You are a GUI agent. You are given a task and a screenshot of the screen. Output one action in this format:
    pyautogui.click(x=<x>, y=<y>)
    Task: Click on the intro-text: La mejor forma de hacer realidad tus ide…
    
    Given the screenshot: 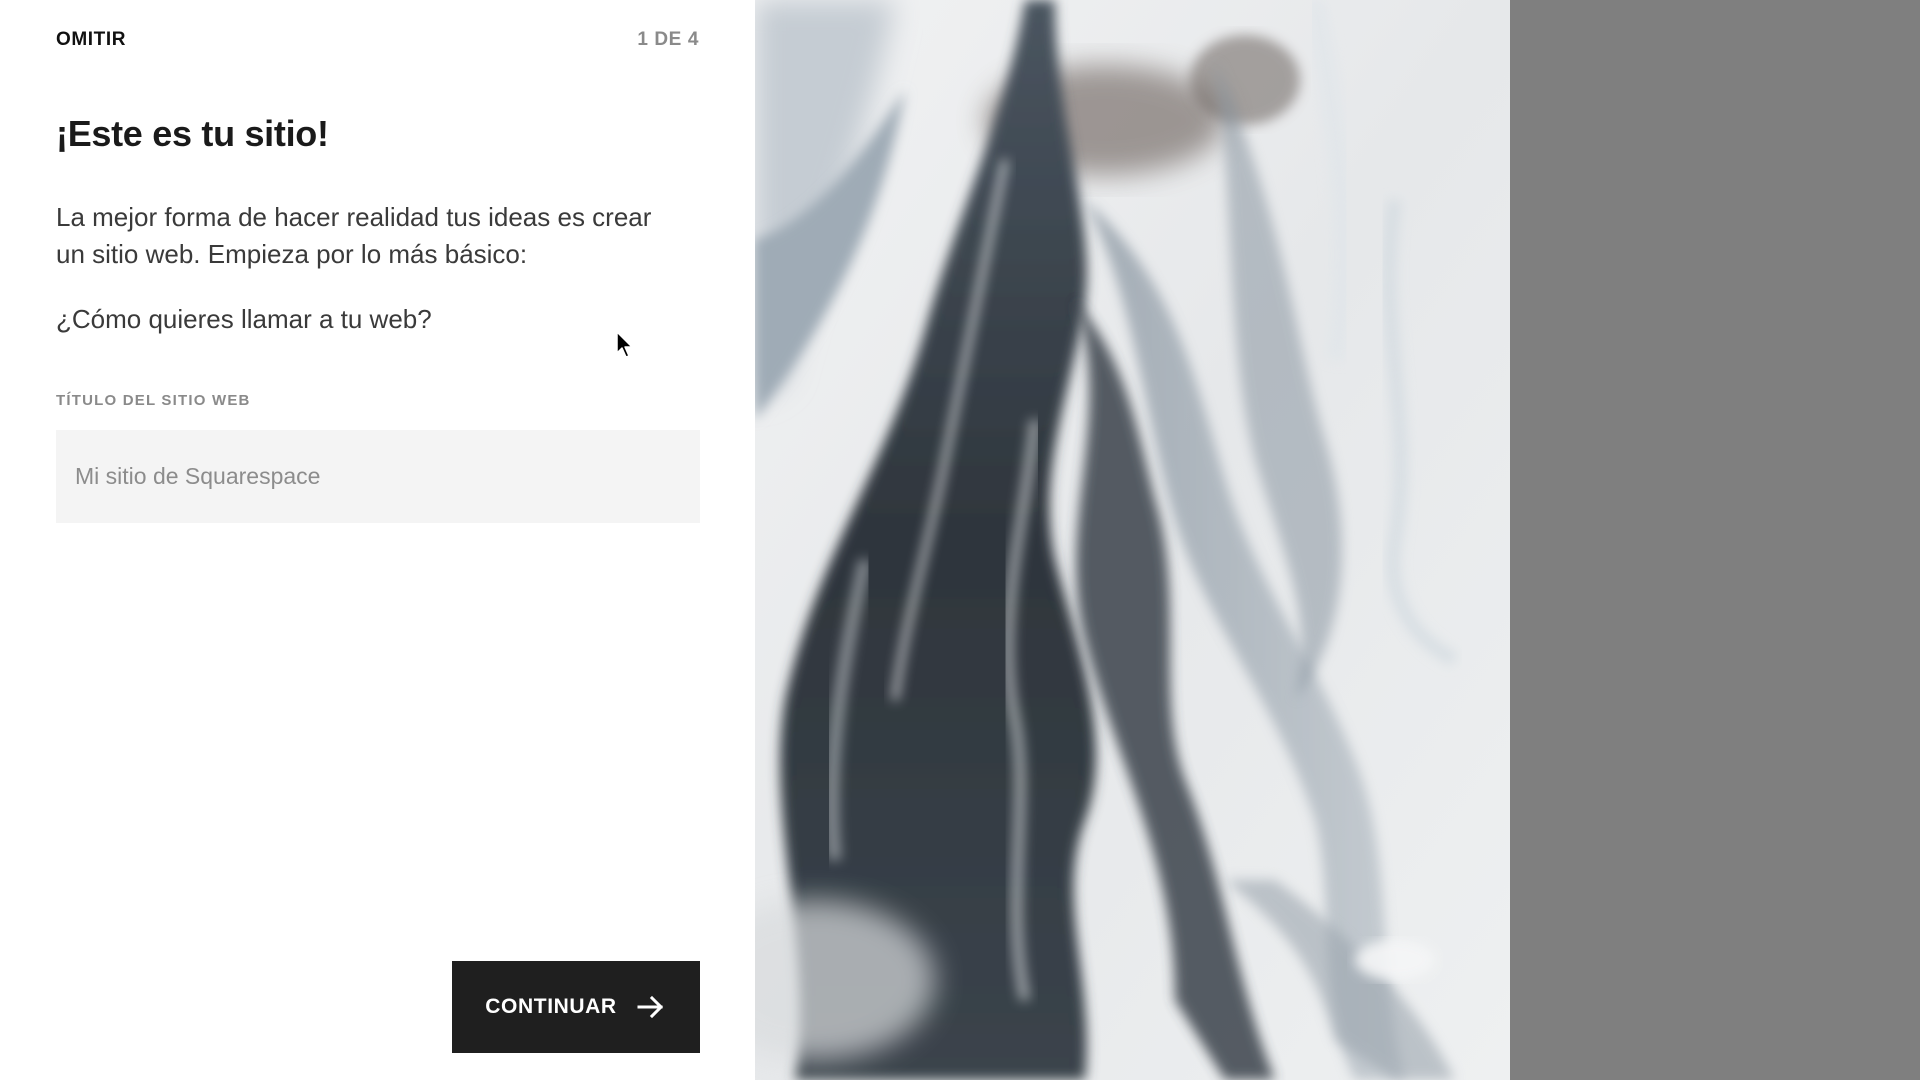 What is the action you would take?
    pyautogui.click(x=354, y=235)
    